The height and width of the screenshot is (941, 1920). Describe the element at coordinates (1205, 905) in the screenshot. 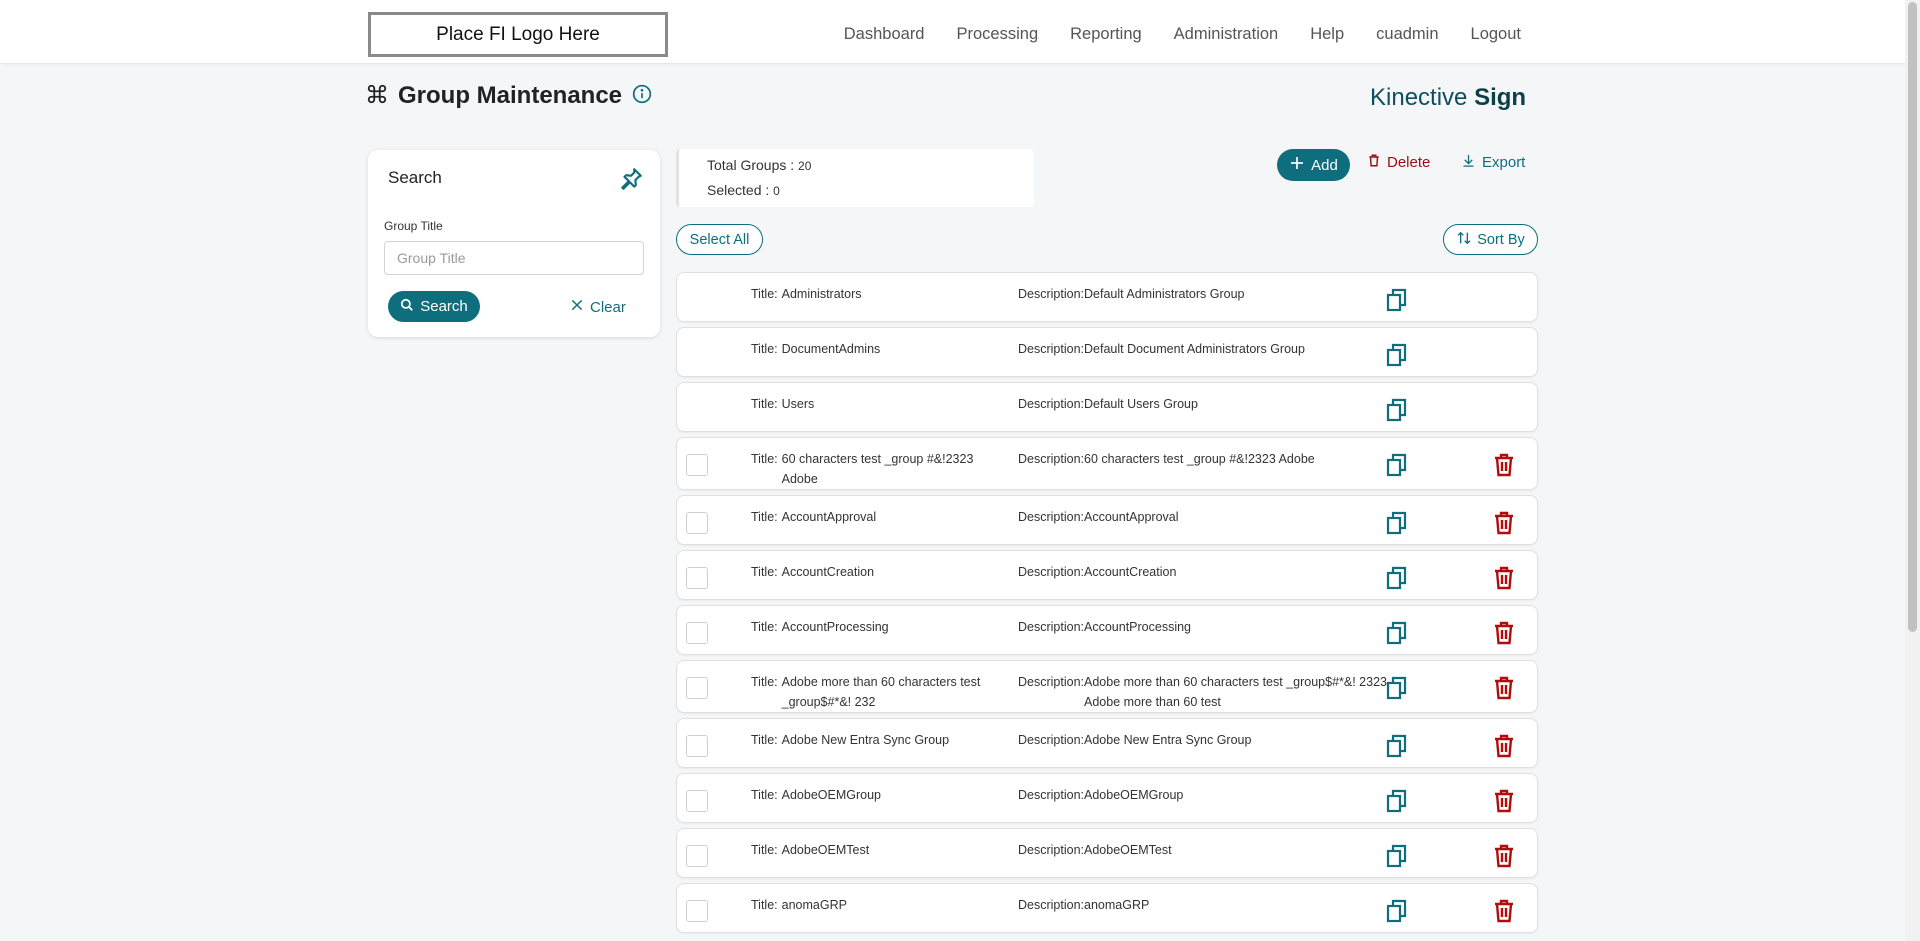

I see `row-description: Description: anomaGRP` at that location.